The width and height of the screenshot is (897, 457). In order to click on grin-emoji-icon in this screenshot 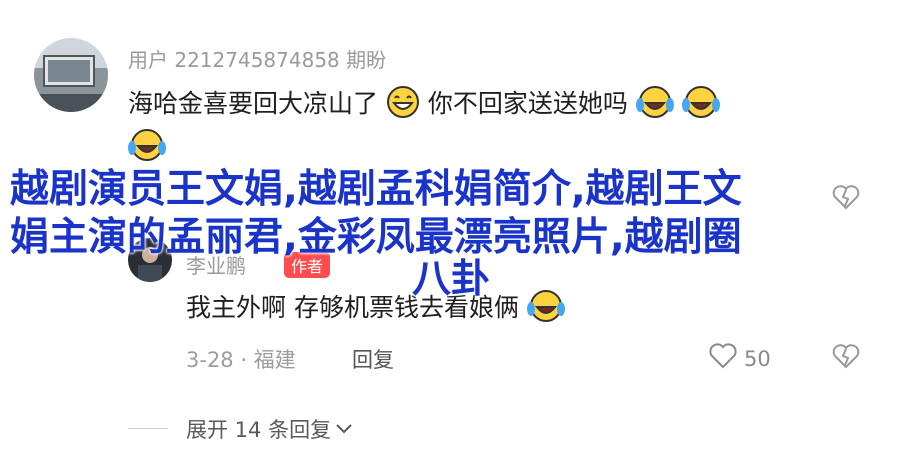, I will do `click(403, 105)`.